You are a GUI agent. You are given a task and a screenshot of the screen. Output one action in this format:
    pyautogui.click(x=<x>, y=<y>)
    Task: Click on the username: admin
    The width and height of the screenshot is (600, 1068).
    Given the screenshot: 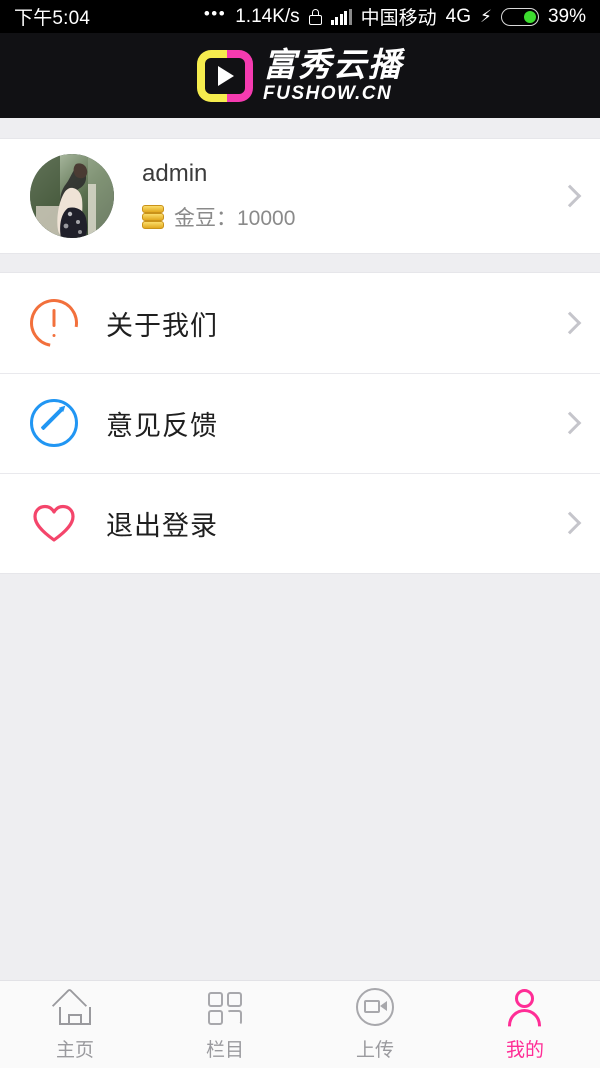 What is the action you would take?
    pyautogui.click(x=175, y=173)
    